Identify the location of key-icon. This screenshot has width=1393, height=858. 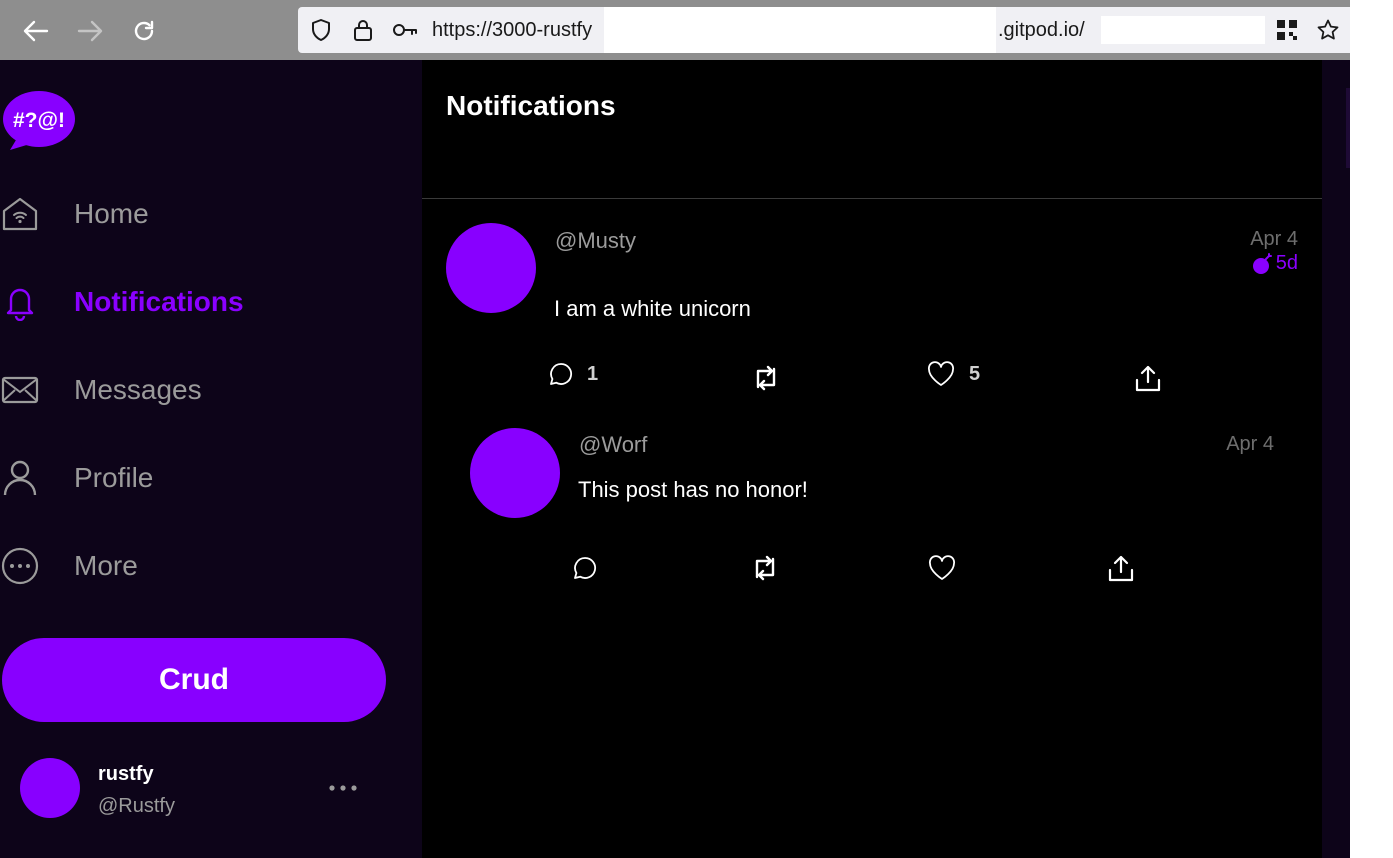
(404, 30).